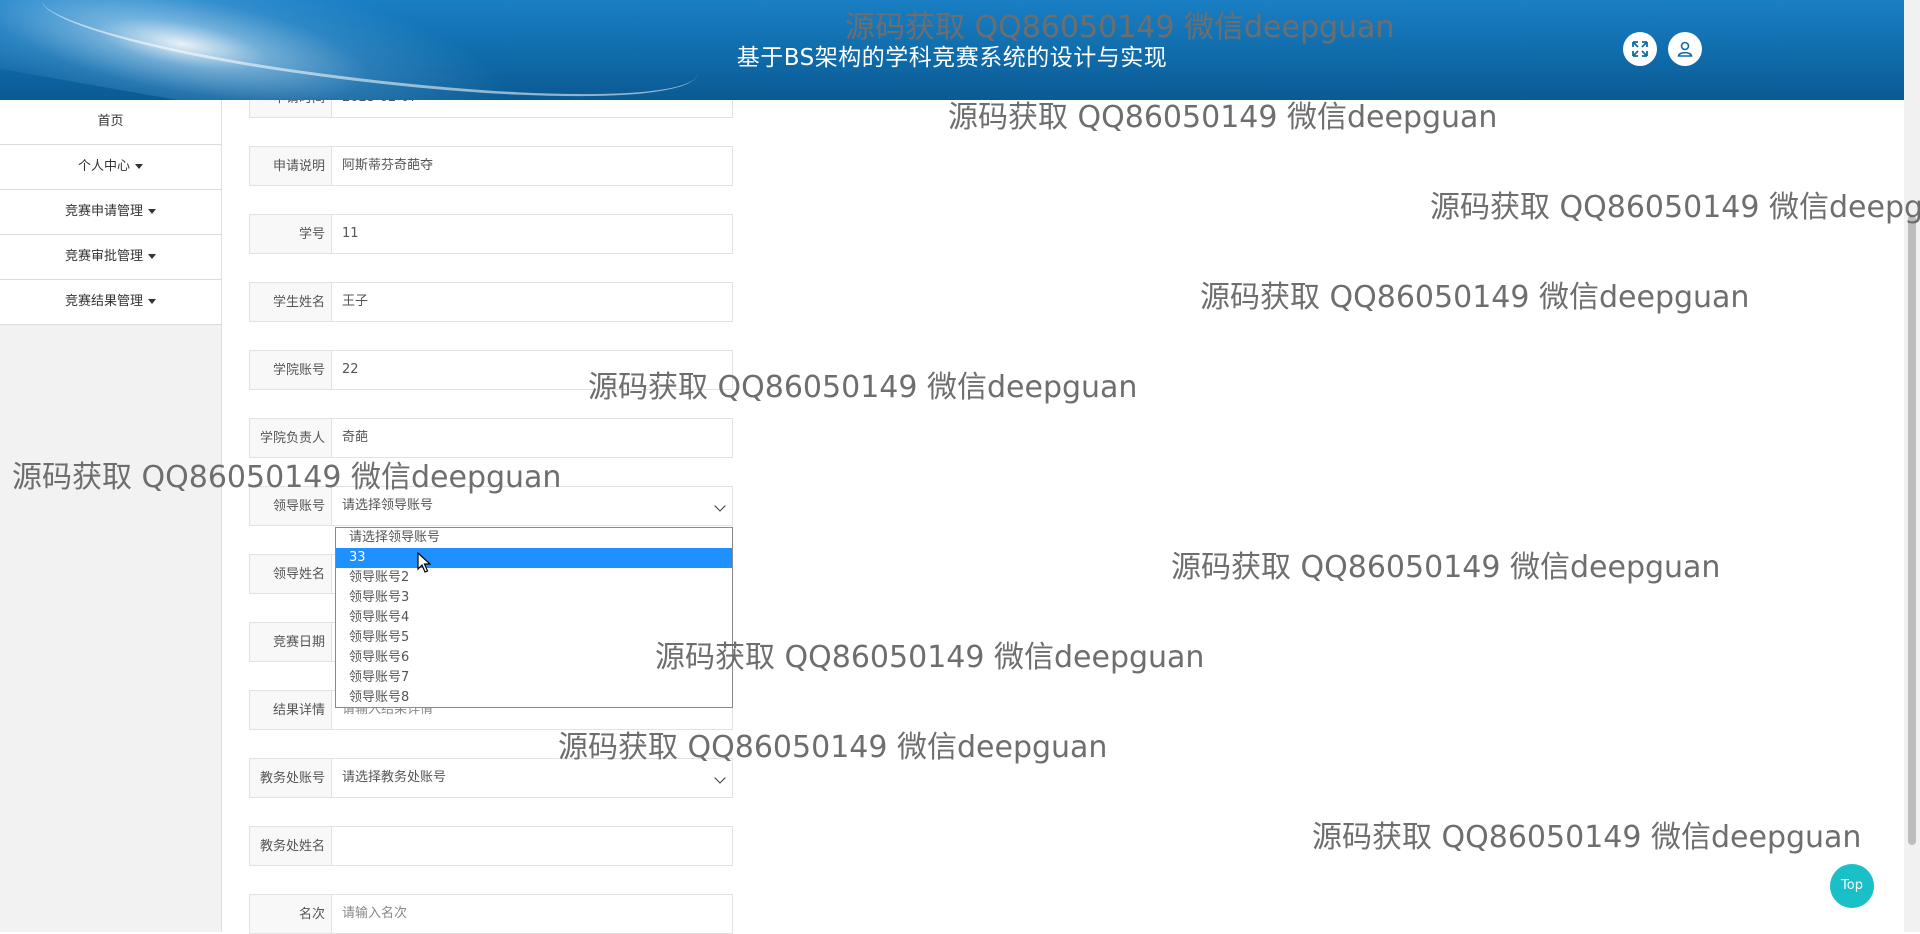  I want to click on mouse-cursor-icon, so click(424, 562).